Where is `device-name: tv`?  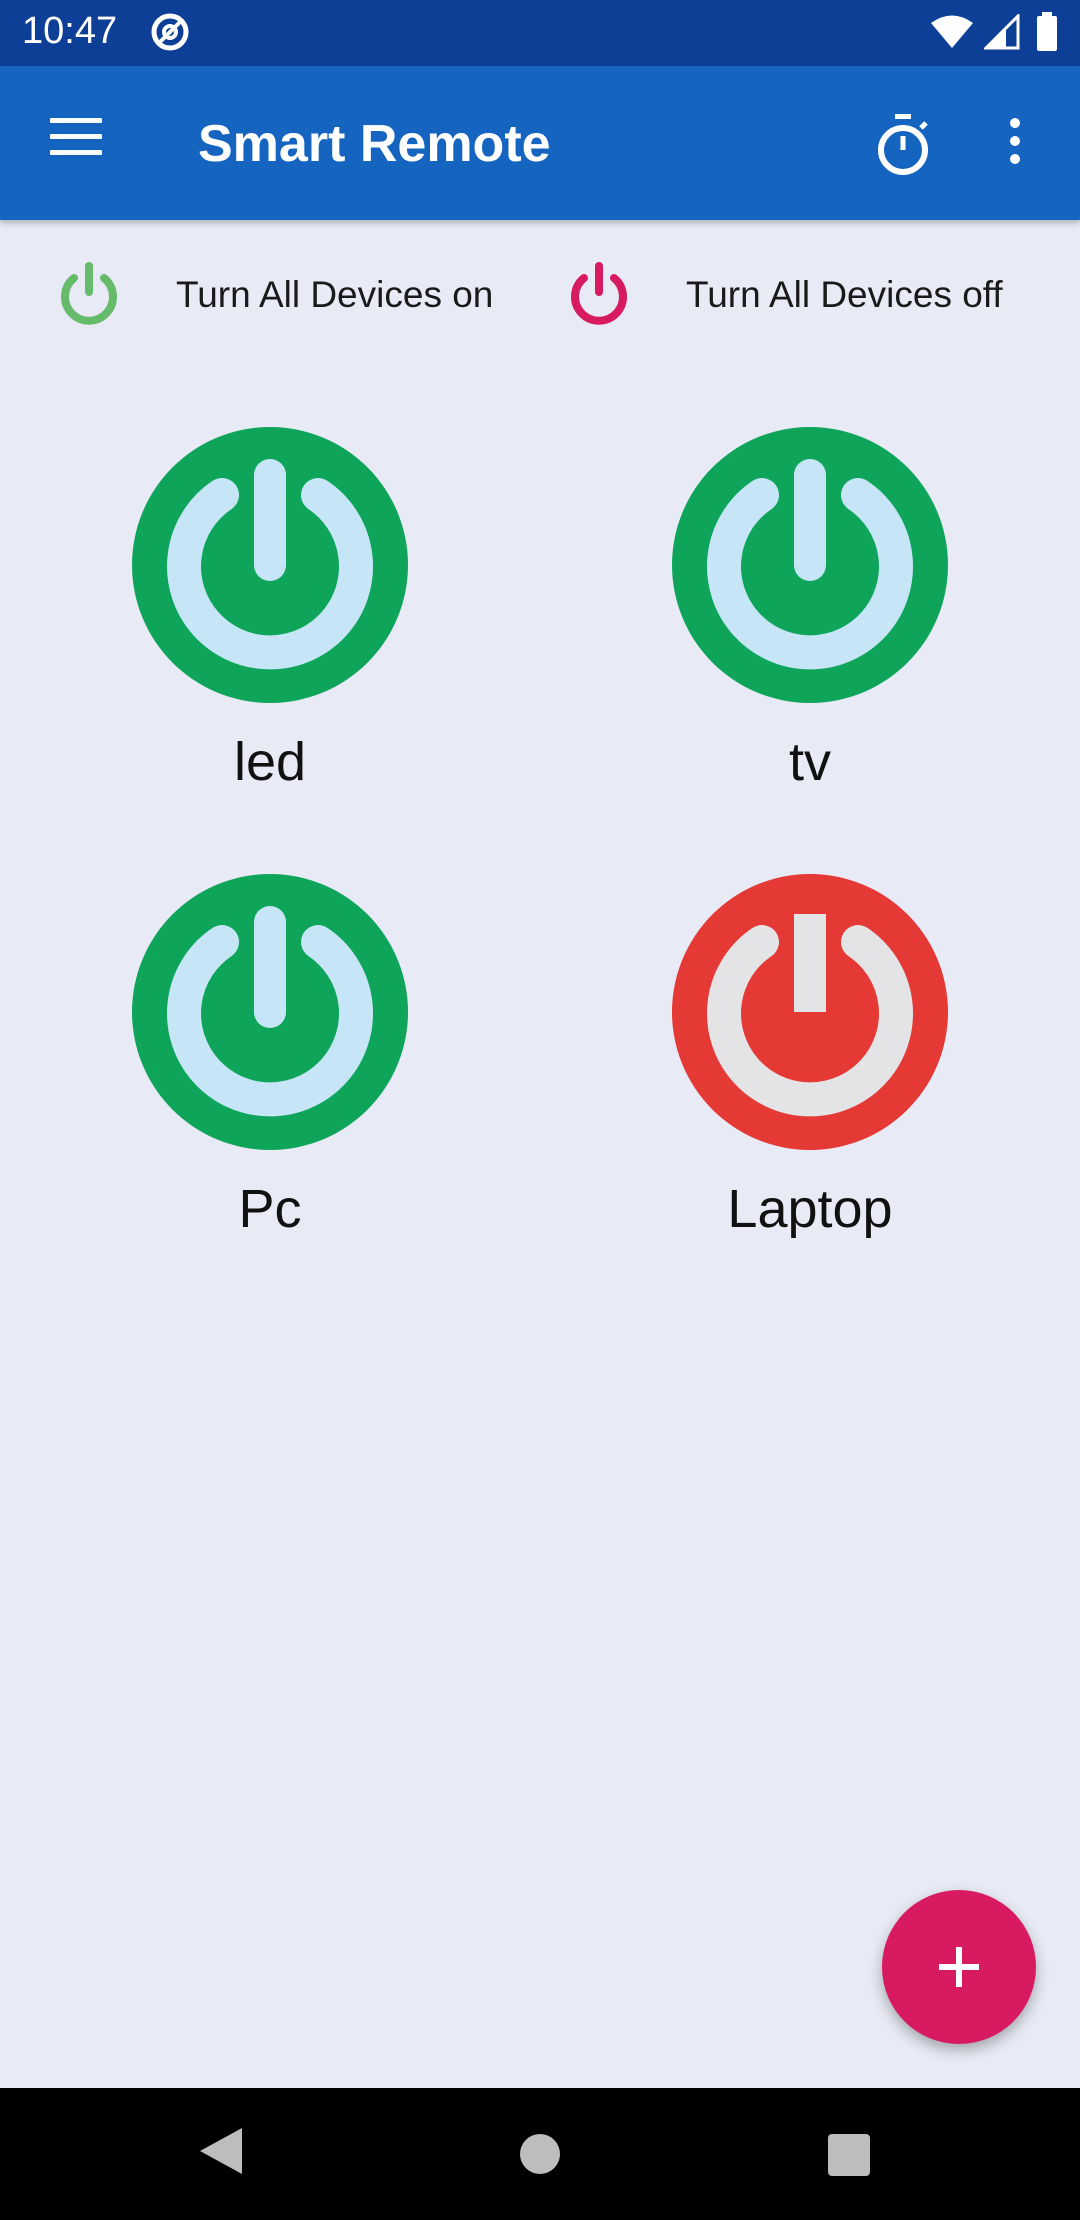
device-name: tv is located at coordinates (809, 762).